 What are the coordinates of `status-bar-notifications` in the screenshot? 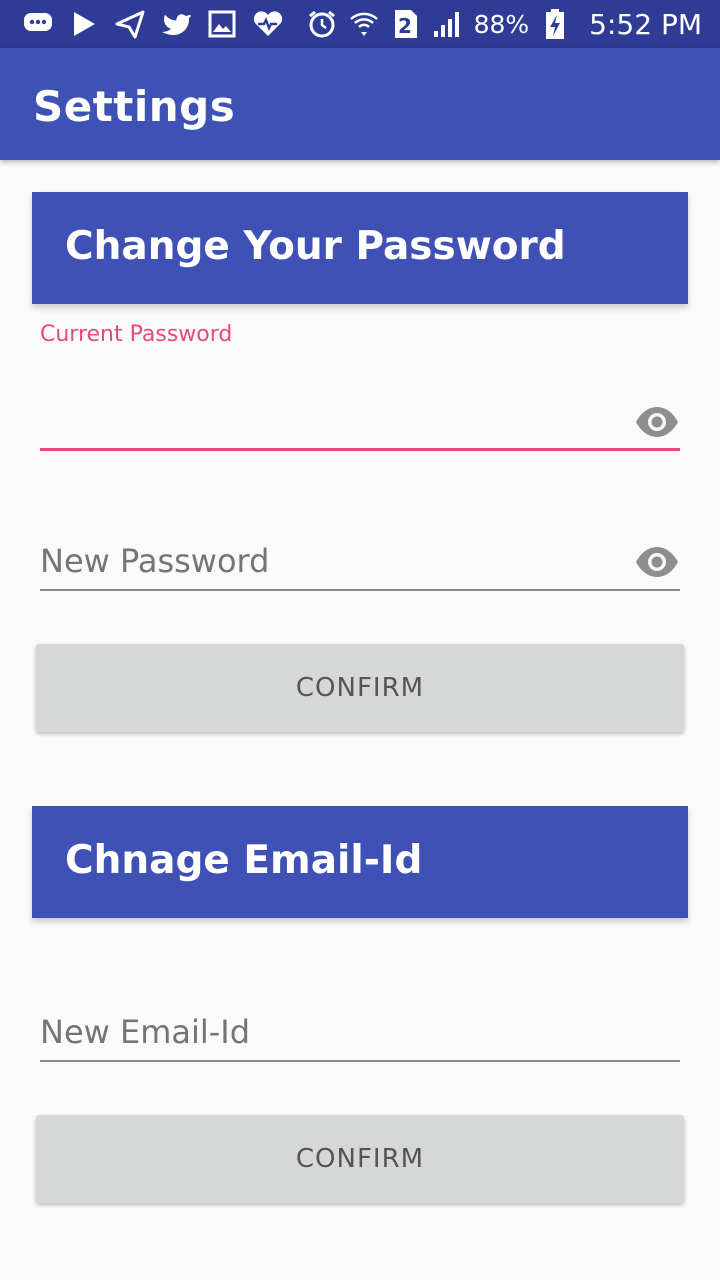 It's located at (153, 24).